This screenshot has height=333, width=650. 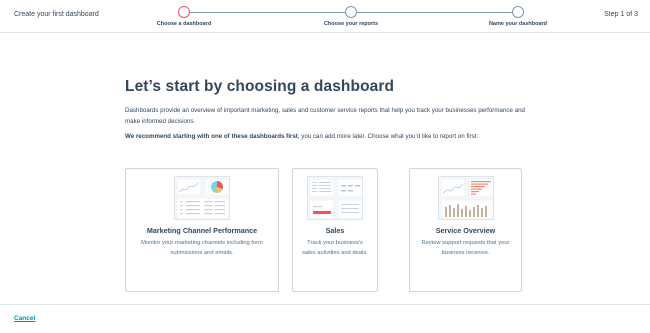 I want to click on service-dashboard-thumbnail, so click(x=465, y=198).